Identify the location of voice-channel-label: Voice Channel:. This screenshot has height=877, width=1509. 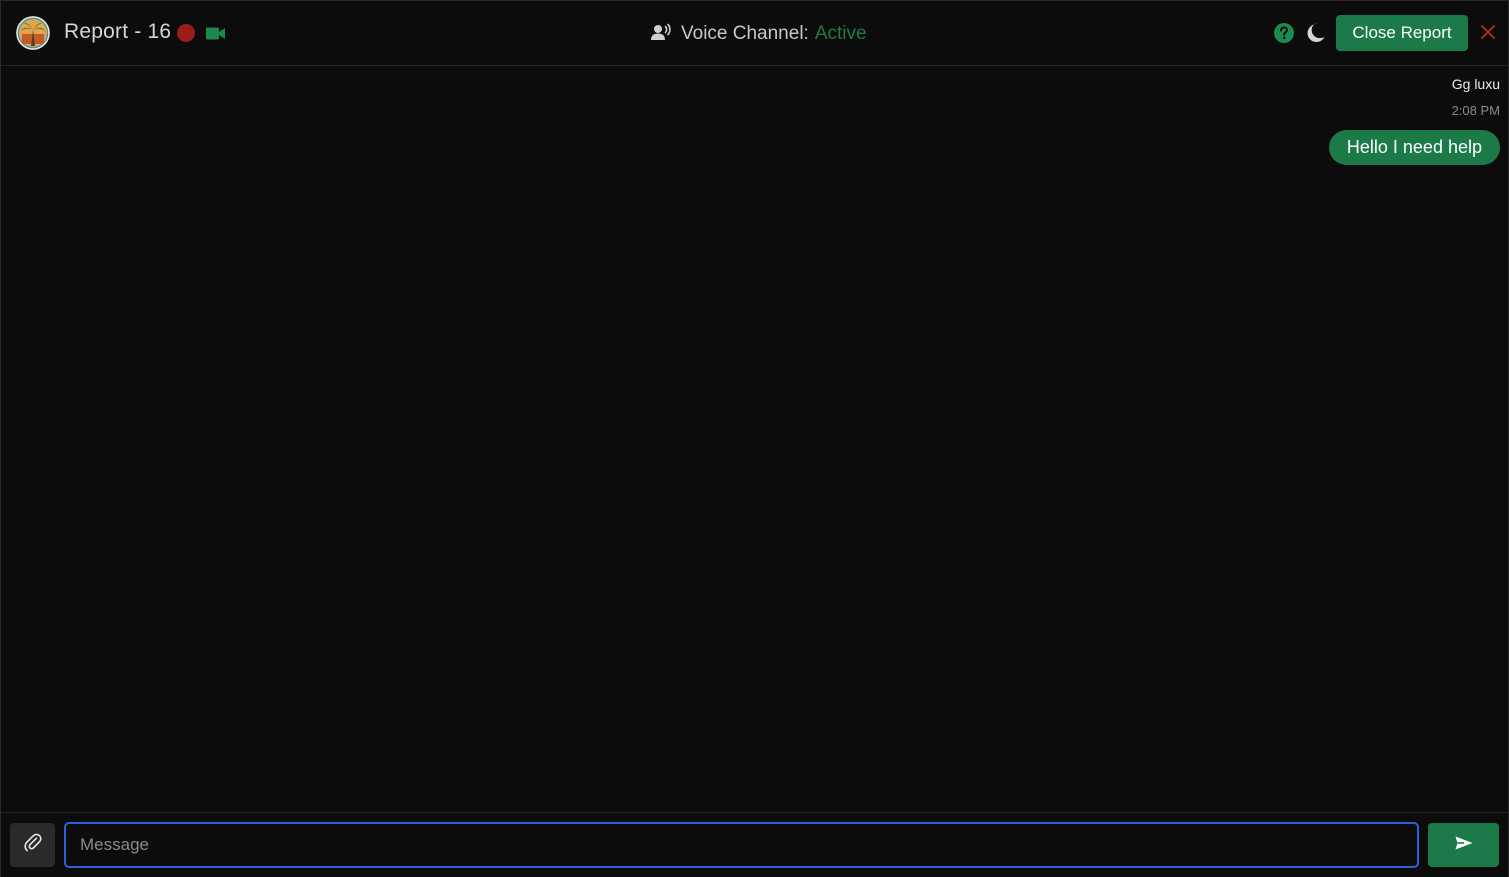
(745, 33).